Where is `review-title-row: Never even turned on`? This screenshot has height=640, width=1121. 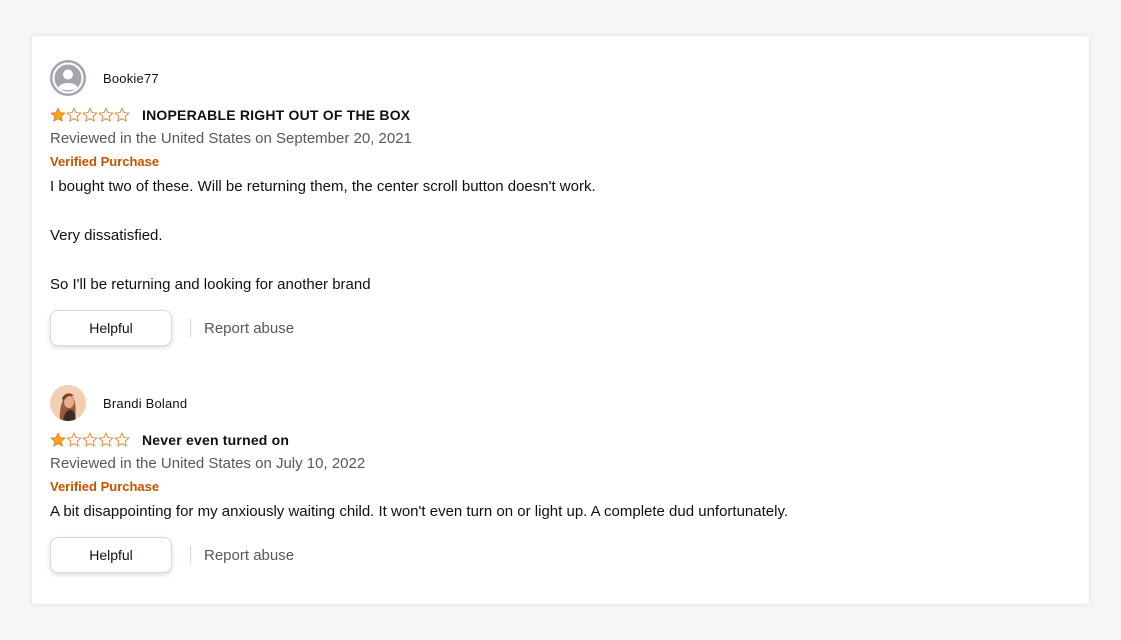
review-title-row: Never even turned on is located at coordinates (560, 440).